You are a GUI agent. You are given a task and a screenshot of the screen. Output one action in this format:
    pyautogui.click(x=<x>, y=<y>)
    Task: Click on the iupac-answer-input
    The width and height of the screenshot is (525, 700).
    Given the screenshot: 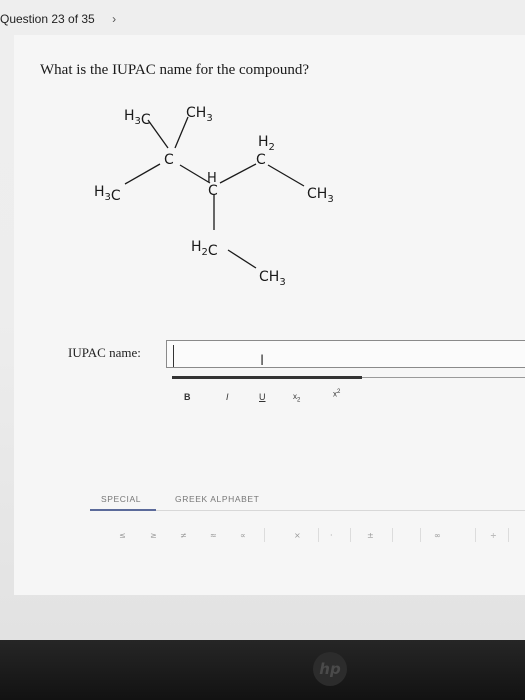 What is the action you would take?
    pyautogui.click(x=345, y=356)
    